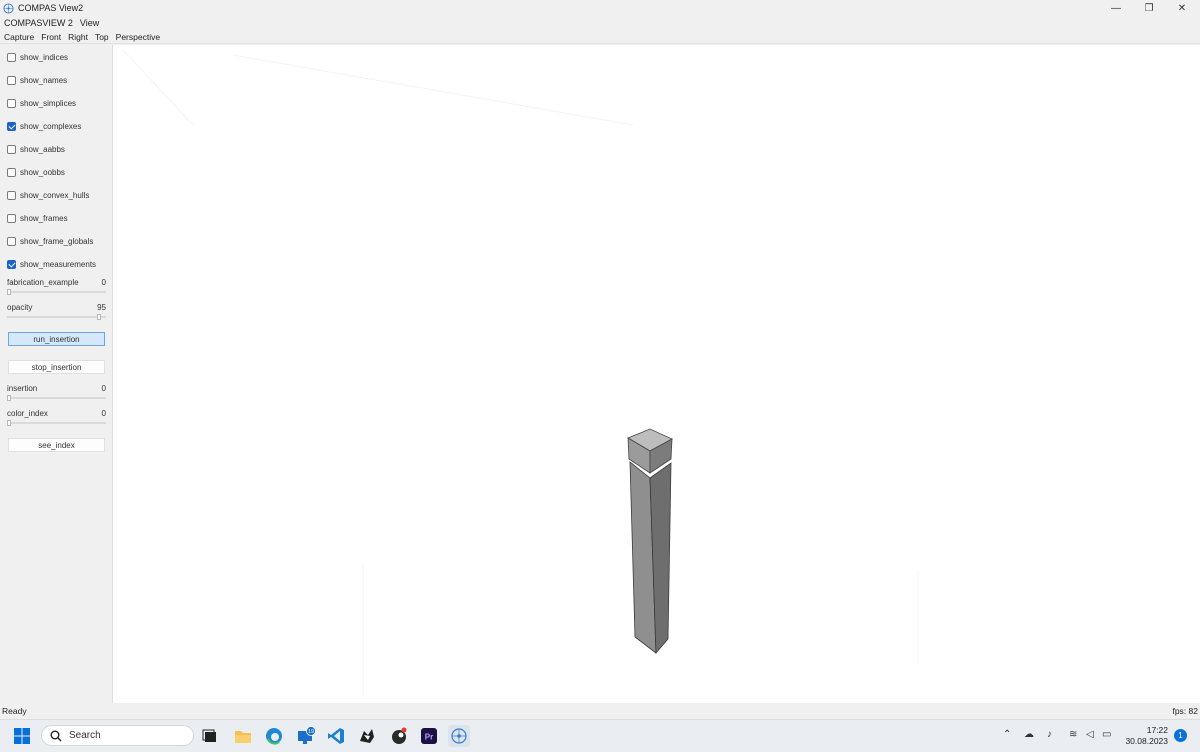 The height and width of the screenshot is (752, 1200). Describe the element at coordinates (56, 339) in the screenshot. I see `run-insertion-button: run_insertion` at that location.